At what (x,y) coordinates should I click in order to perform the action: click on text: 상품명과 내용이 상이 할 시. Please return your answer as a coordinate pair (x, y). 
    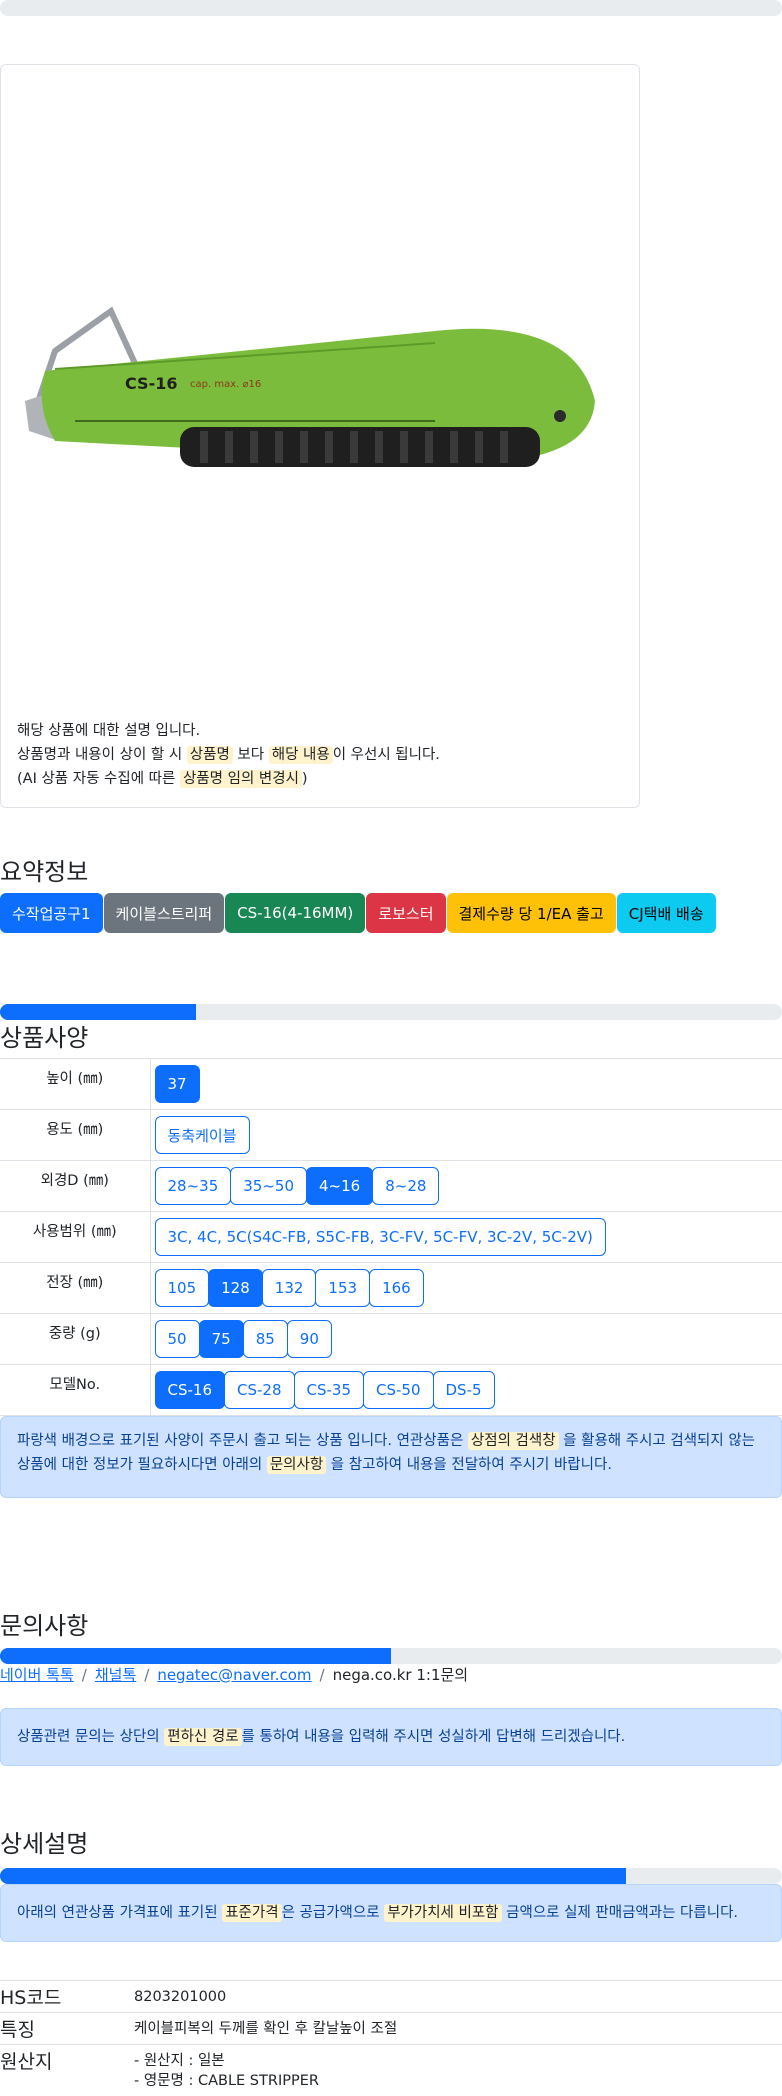
    Looking at the image, I should click on (102, 755).